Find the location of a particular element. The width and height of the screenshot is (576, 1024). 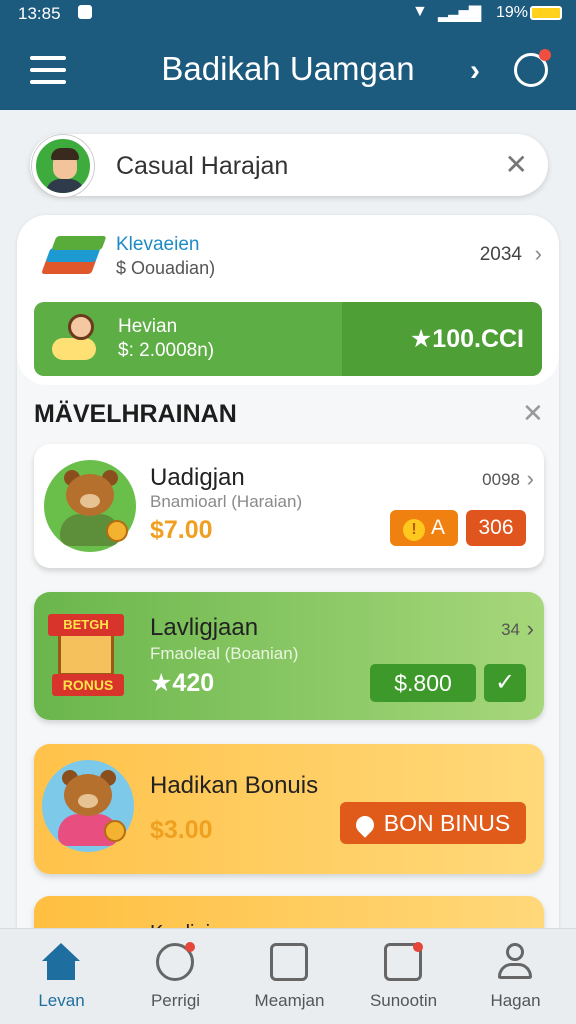

status-bar: 13:85 ▼ ▂▃▅▇ 19% is located at coordinates (288, 13).